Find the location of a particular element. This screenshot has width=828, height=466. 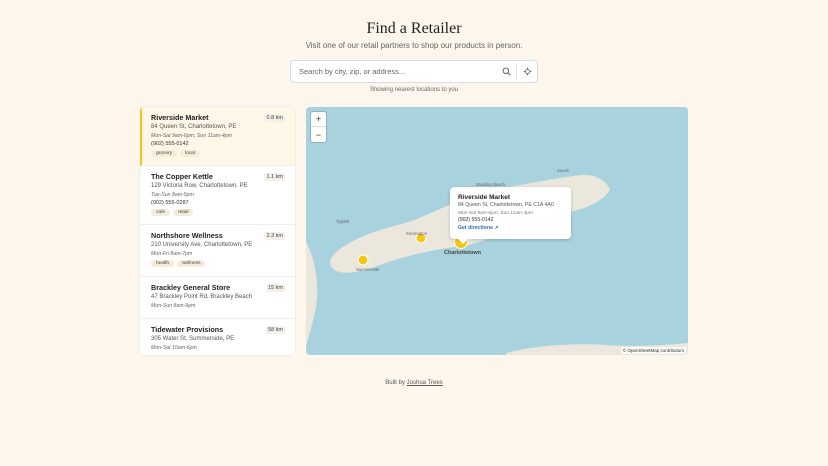

footer: Built by Joshua Trees is located at coordinates (414, 383).